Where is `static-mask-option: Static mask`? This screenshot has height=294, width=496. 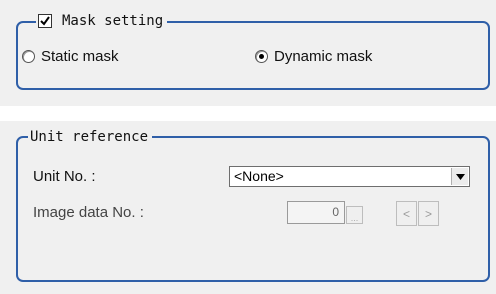
static-mask-option: Static mask is located at coordinates (70, 56).